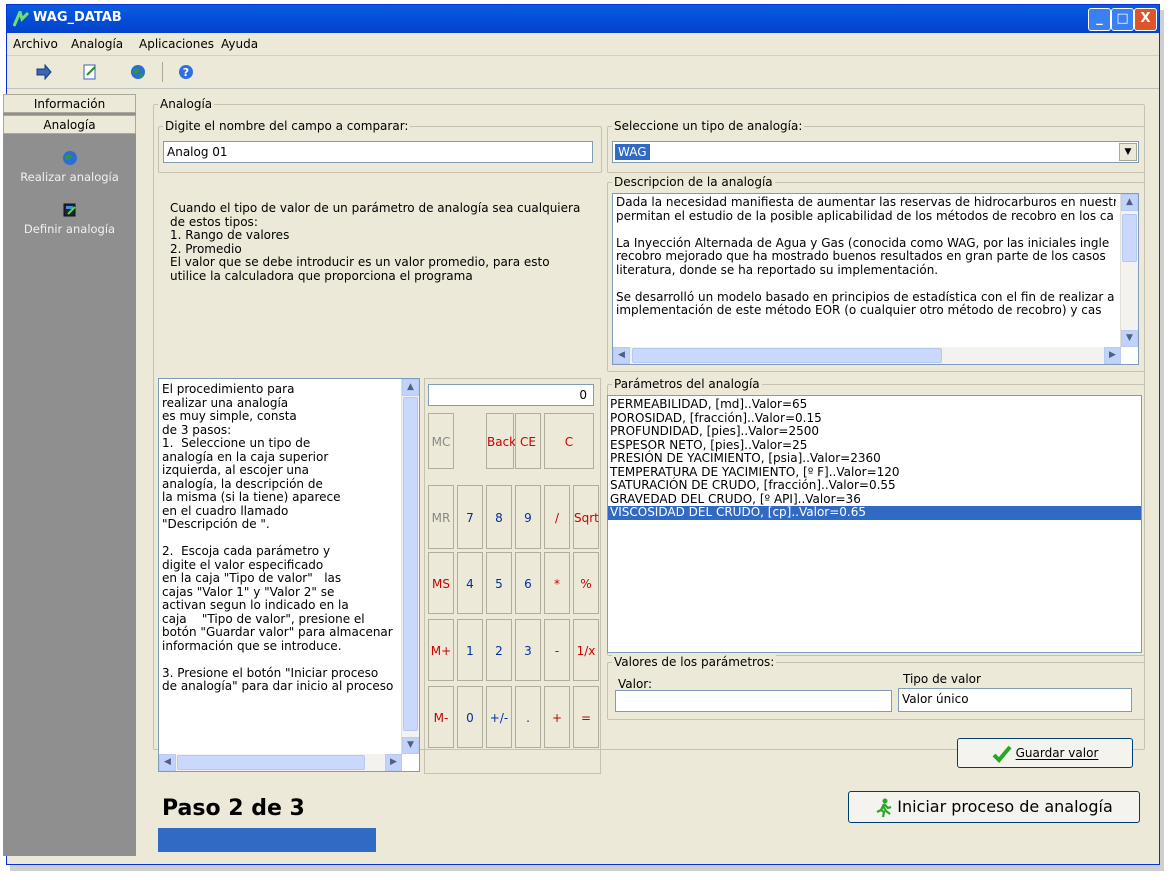 The width and height of the screenshot is (1171, 875). Describe the element at coordinates (69, 124) in the screenshot. I see `sidebar-tab-analogia: Analogía` at that location.